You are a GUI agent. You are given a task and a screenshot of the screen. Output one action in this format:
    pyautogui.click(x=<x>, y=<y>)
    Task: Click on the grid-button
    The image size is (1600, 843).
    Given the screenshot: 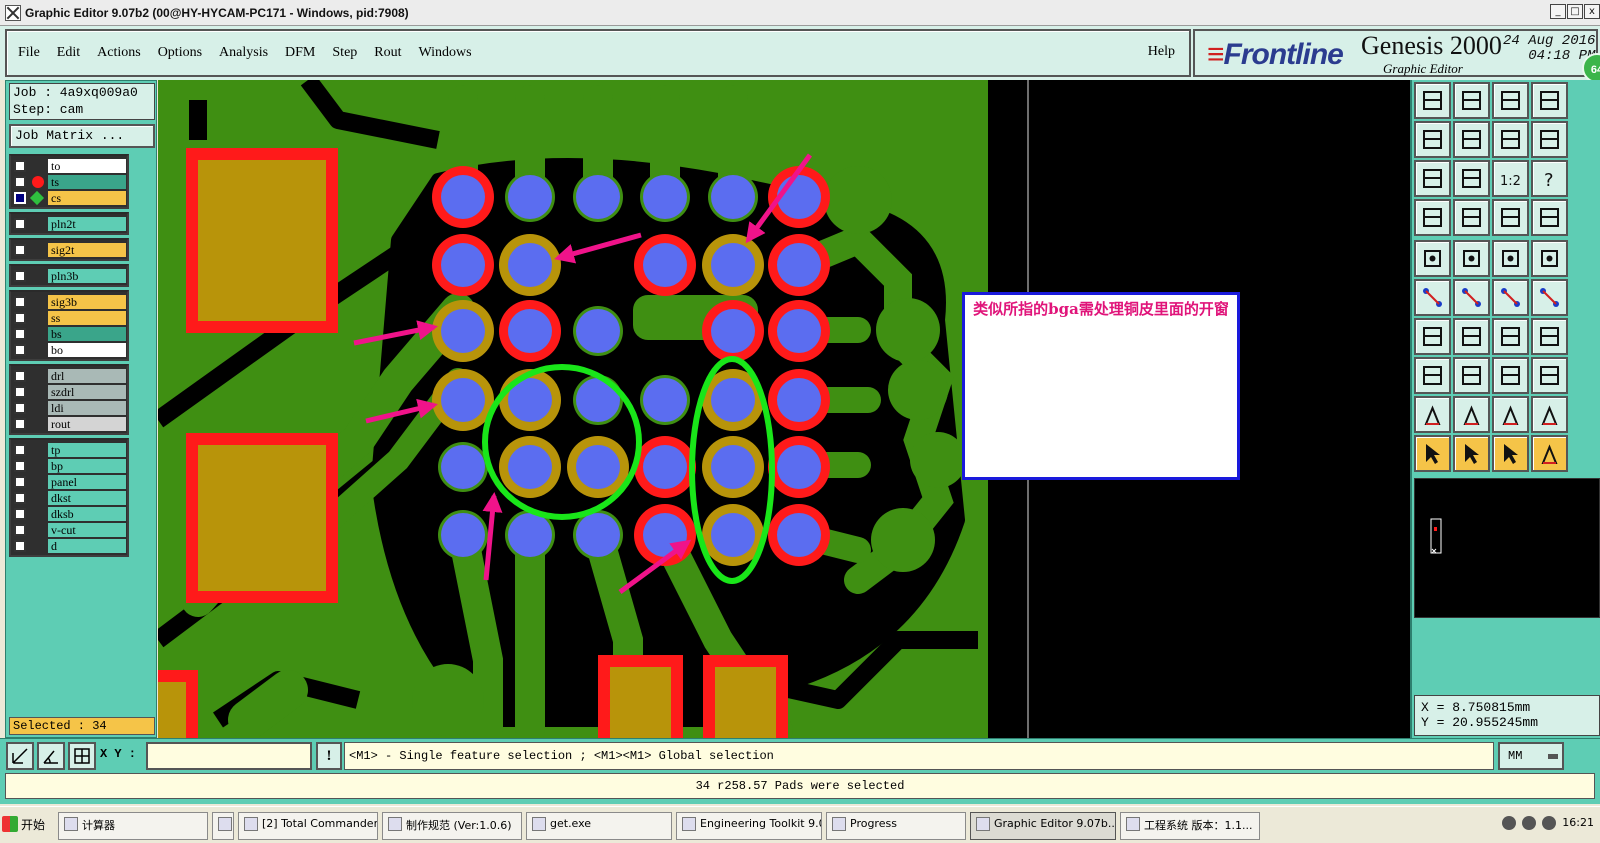 What is the action you would take?
    pyautogui.click(x=82, y=756)
    